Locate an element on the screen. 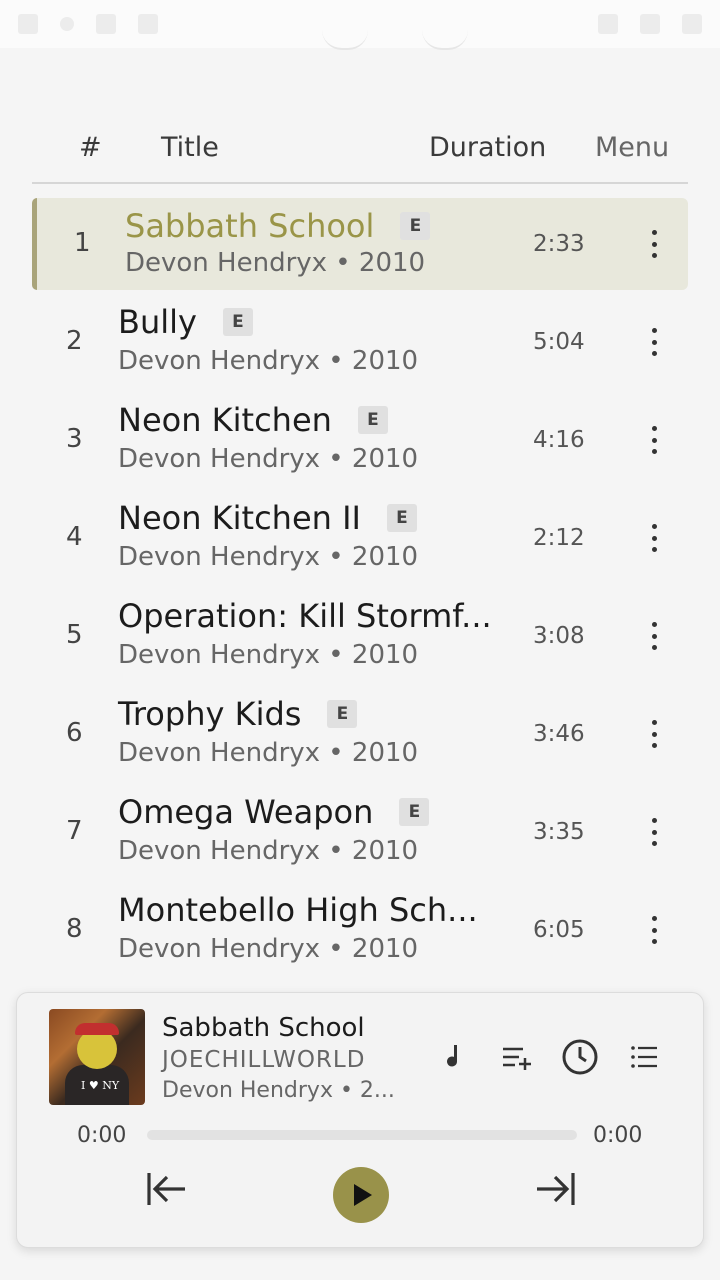 Image resolution: width=720 pixels, height=1280 pixels. album-art-shirt-text: I ♥ NY is located at coordinates (100, 1085).